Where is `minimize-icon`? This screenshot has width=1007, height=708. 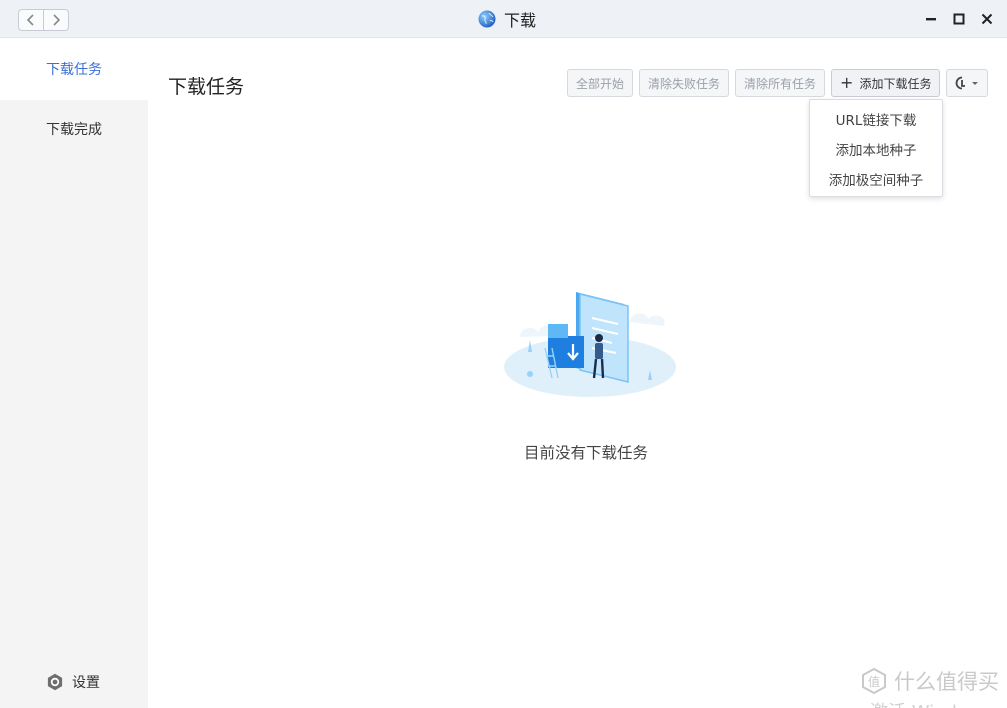 minimize-icon is located at coordinates (931, 19).